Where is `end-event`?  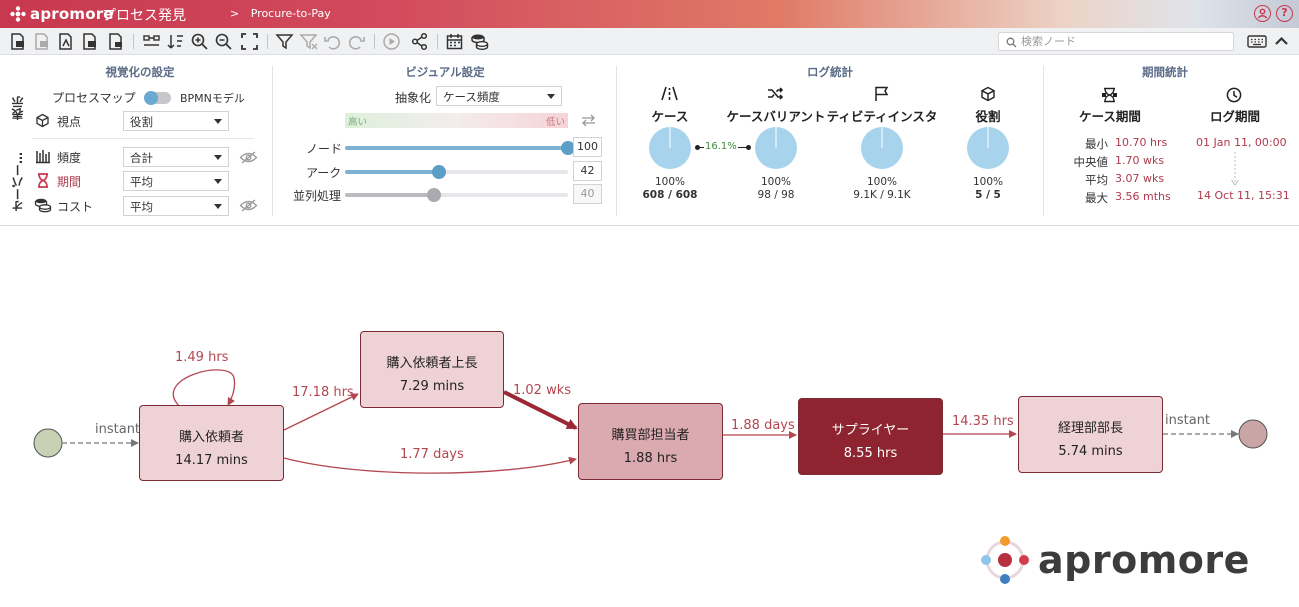
end-event is located at coordinates (1253, 434).